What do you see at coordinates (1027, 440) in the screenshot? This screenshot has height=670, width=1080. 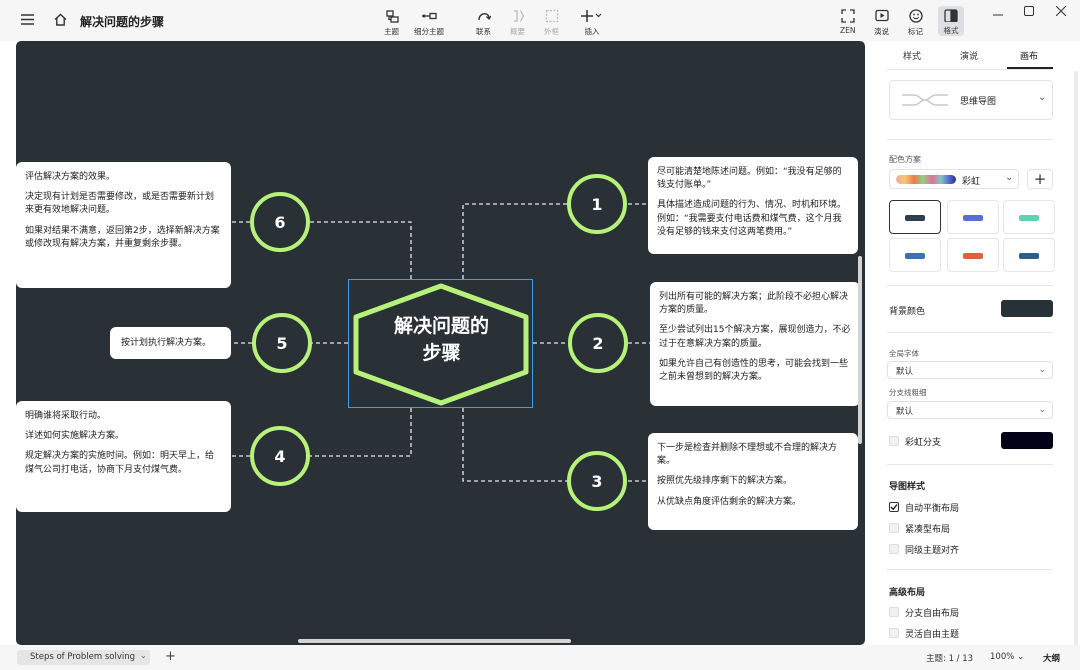 I see `rainbow-color-swatch` at bounding box center [1027, 440].